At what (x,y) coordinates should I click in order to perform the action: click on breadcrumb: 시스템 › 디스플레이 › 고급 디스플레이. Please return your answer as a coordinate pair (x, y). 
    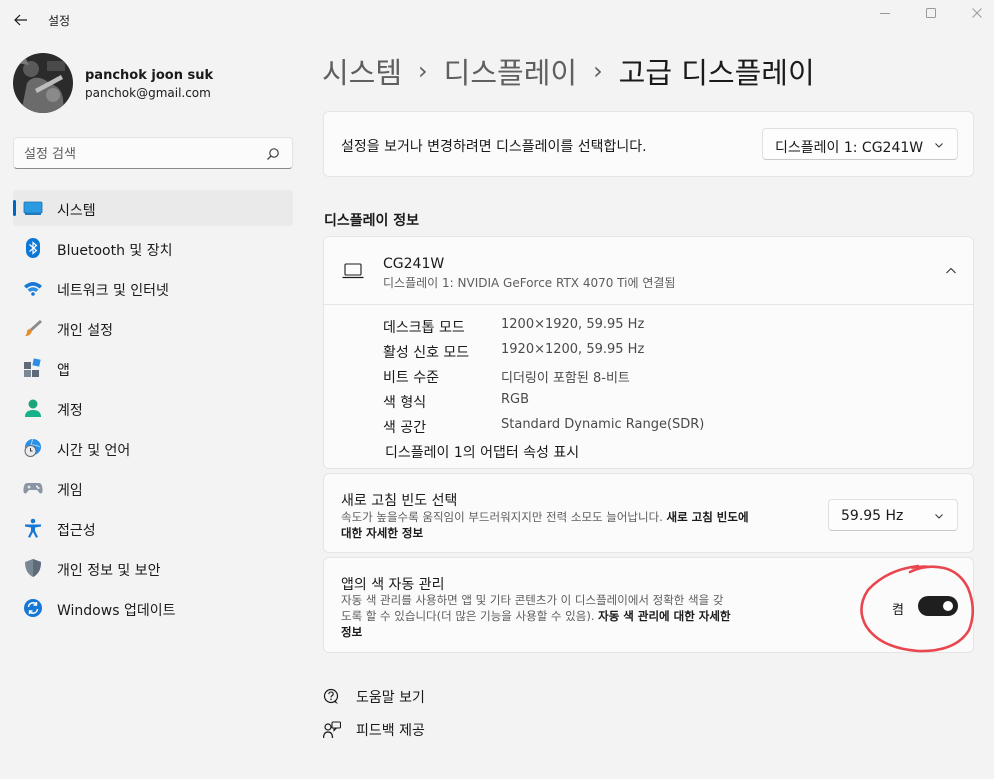
    Looking at the image, I should click on (568, 71).